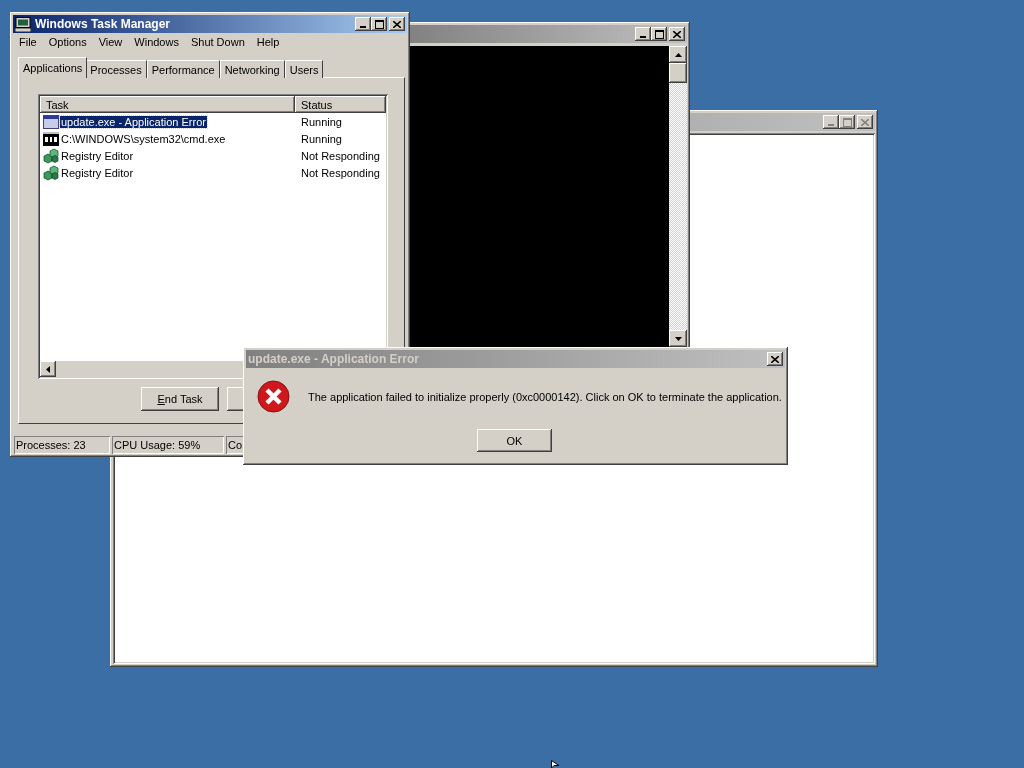  I want to click on menu-item: Help, so click(268, 42).